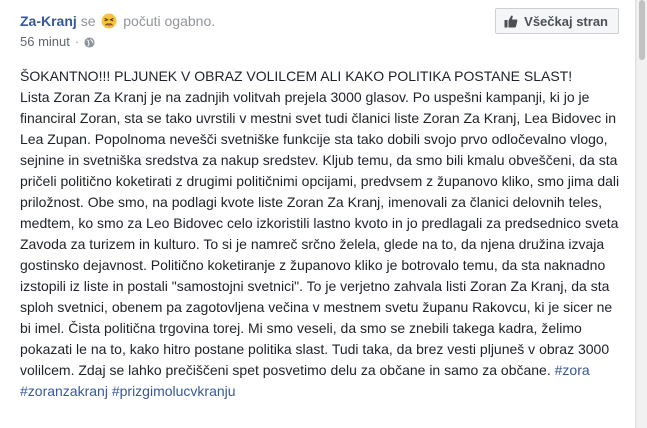 Image resolution: width=647 pixels, height=428 pixels. I want to click on hashtag-link: #zoranzakranj, so click(64, 391).